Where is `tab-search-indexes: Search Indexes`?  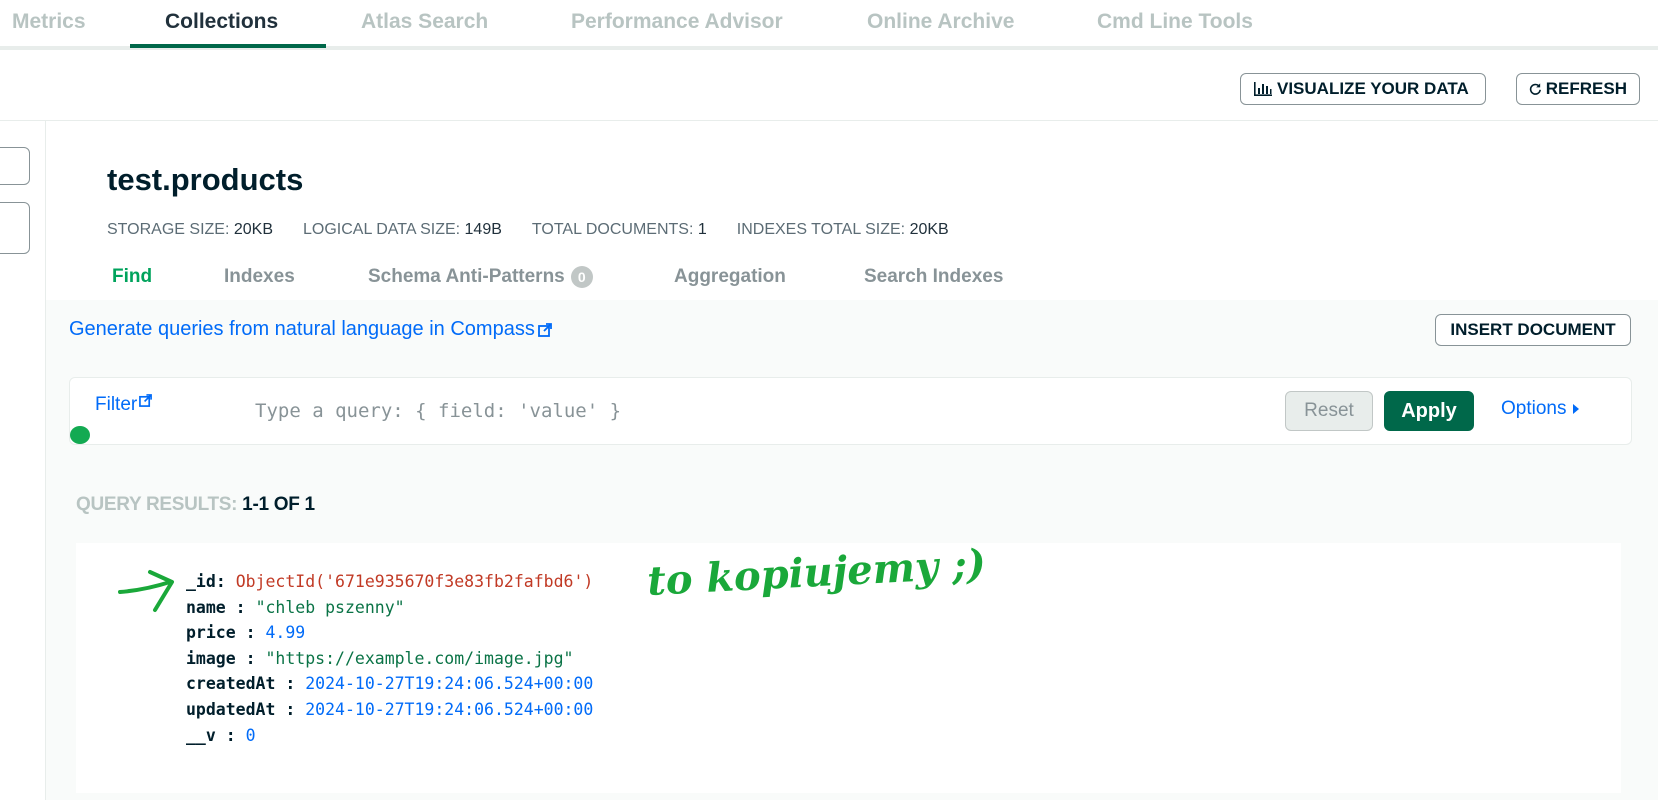 tab-search-indexes: Search Indexes is located at coordinates (933, 277).